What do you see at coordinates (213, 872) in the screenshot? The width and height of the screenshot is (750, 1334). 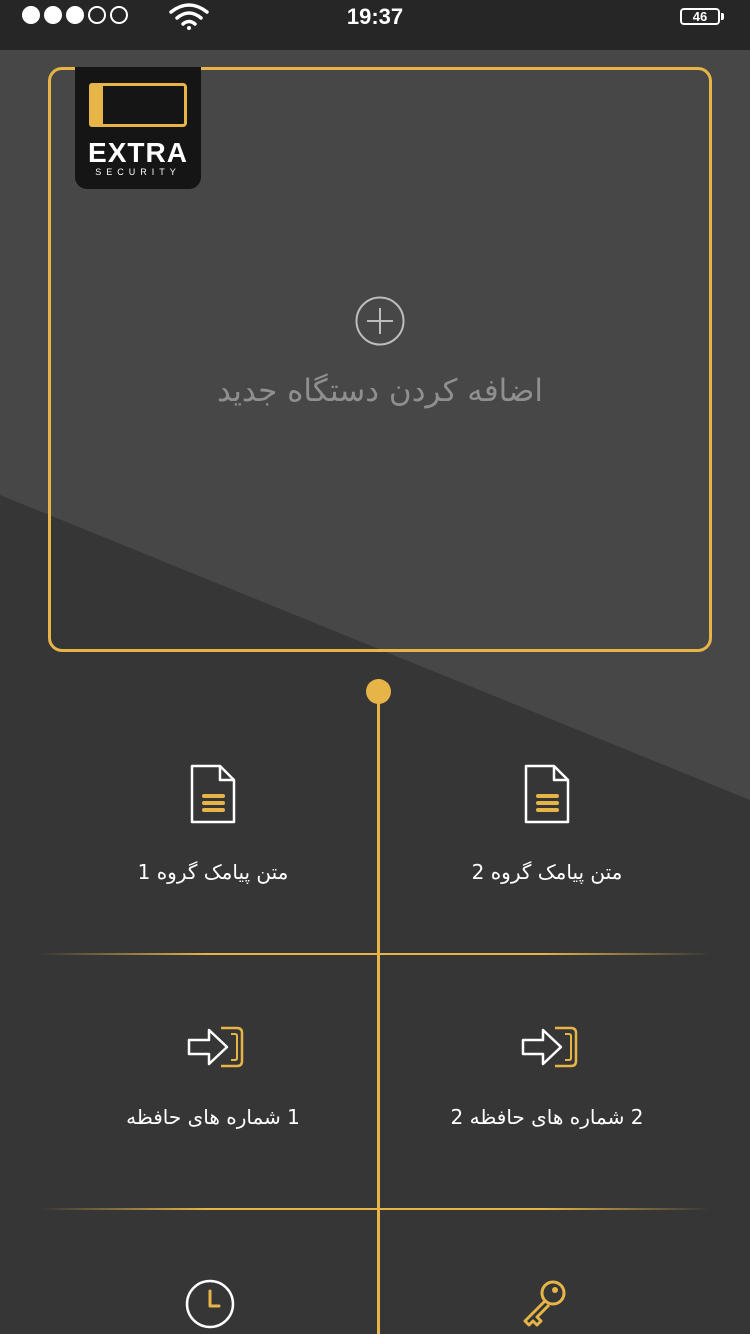 I see `menu-tile-label: متن پیامک گروه 1` at bounding box center [213, 872].